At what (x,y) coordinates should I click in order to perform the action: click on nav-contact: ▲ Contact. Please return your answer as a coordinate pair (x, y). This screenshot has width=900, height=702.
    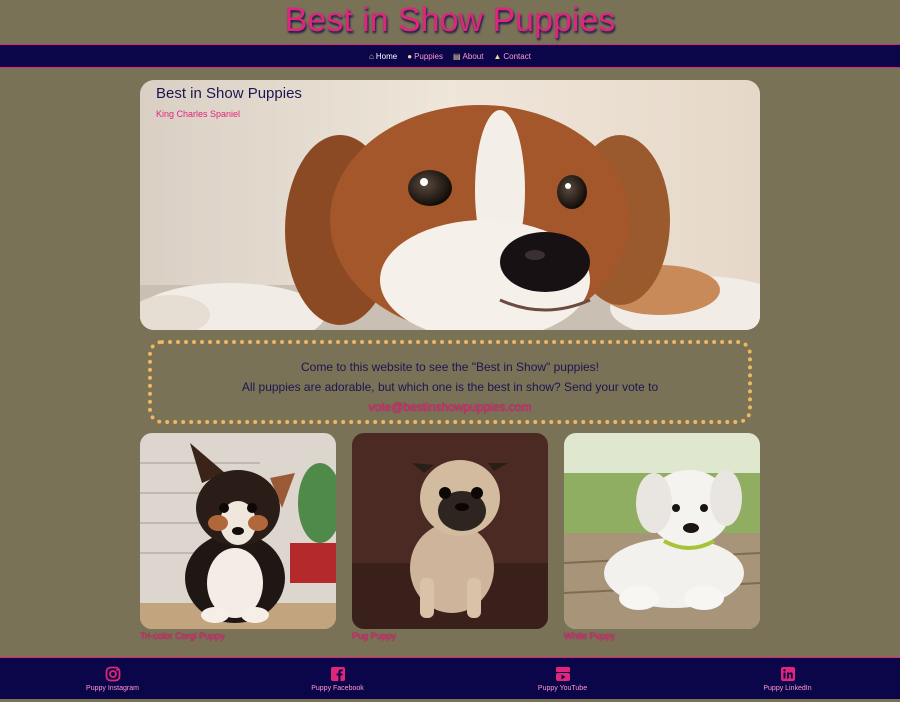
    Looking at the image, I should click on (512, 56).